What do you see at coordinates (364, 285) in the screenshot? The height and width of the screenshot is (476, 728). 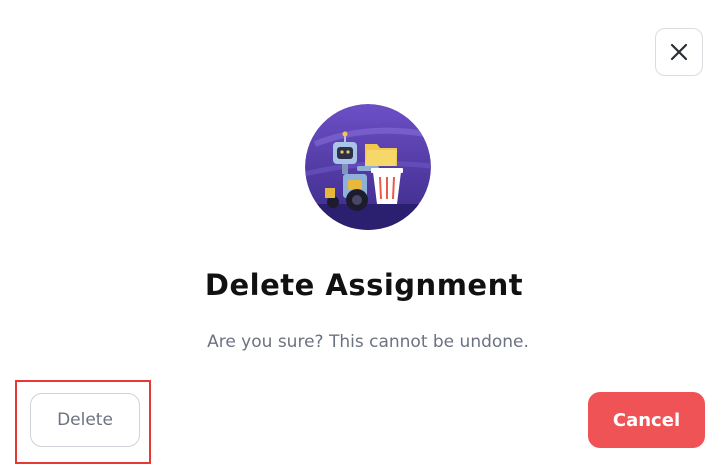 I see `dialog-title: Delete Assignment` at bounding box center [364, 285].